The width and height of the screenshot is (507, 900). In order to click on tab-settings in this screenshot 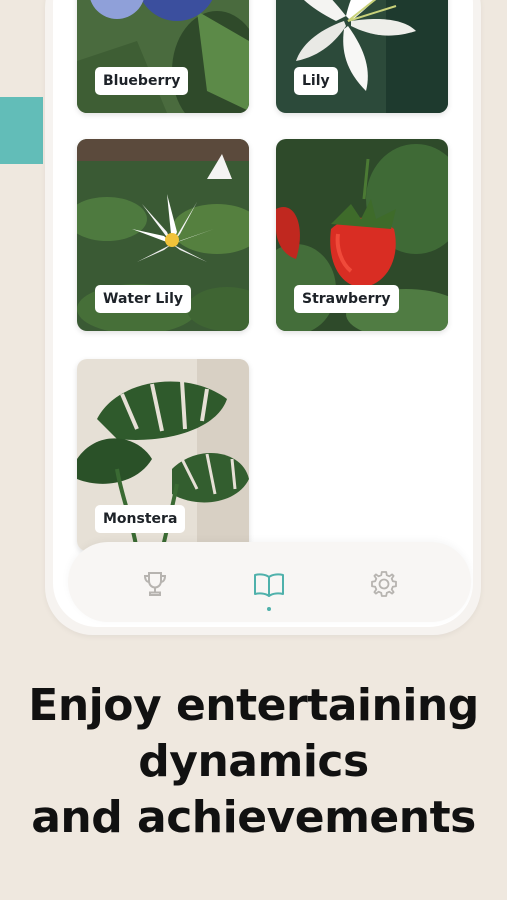, I will do `click(384, 584)`.